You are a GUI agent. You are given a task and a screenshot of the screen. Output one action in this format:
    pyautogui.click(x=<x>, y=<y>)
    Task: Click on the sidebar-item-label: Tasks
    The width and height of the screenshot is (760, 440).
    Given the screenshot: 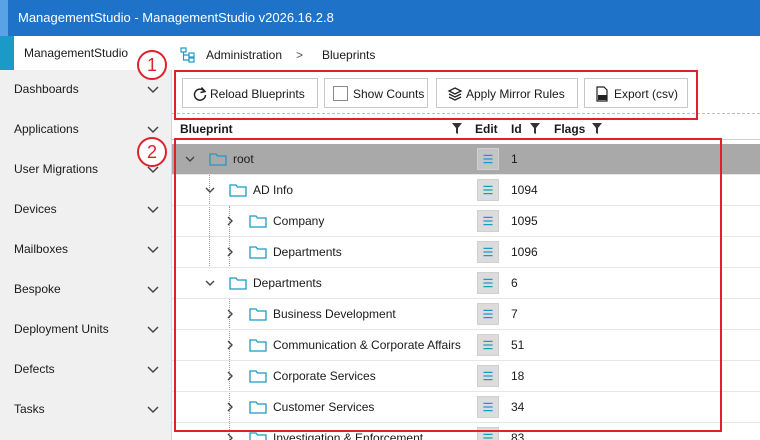 What is the action you would take?
    pyautogui.click(x=29, y=409)
    